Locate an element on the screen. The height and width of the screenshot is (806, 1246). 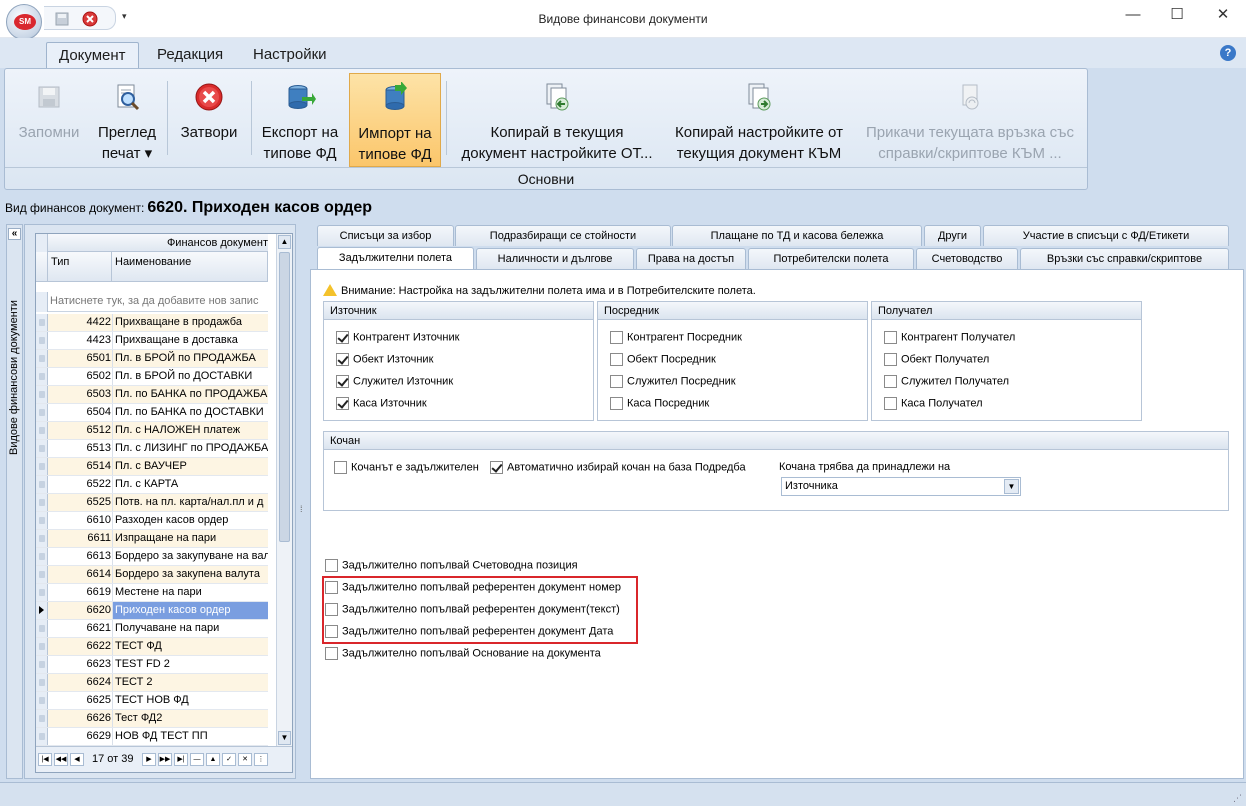
nav-insert-icon: ▲ is located at coordinates (213, 759).